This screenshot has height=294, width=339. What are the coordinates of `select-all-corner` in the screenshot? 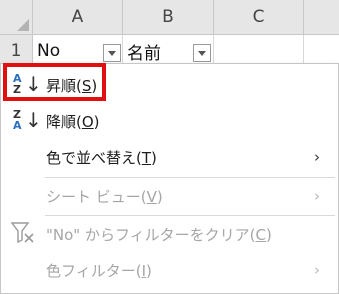 It's located at (16, 17).